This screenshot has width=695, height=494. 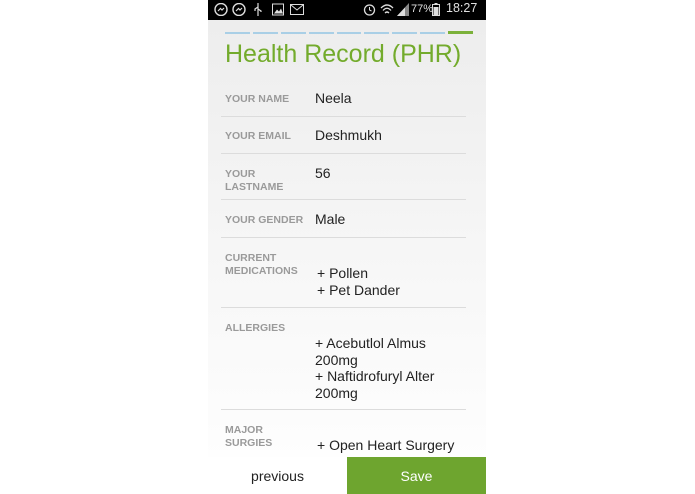 What do you see at coordinates (323, 173) in the screenshot?
I see `lastname-value: 56` at bounding box center [323, 173].